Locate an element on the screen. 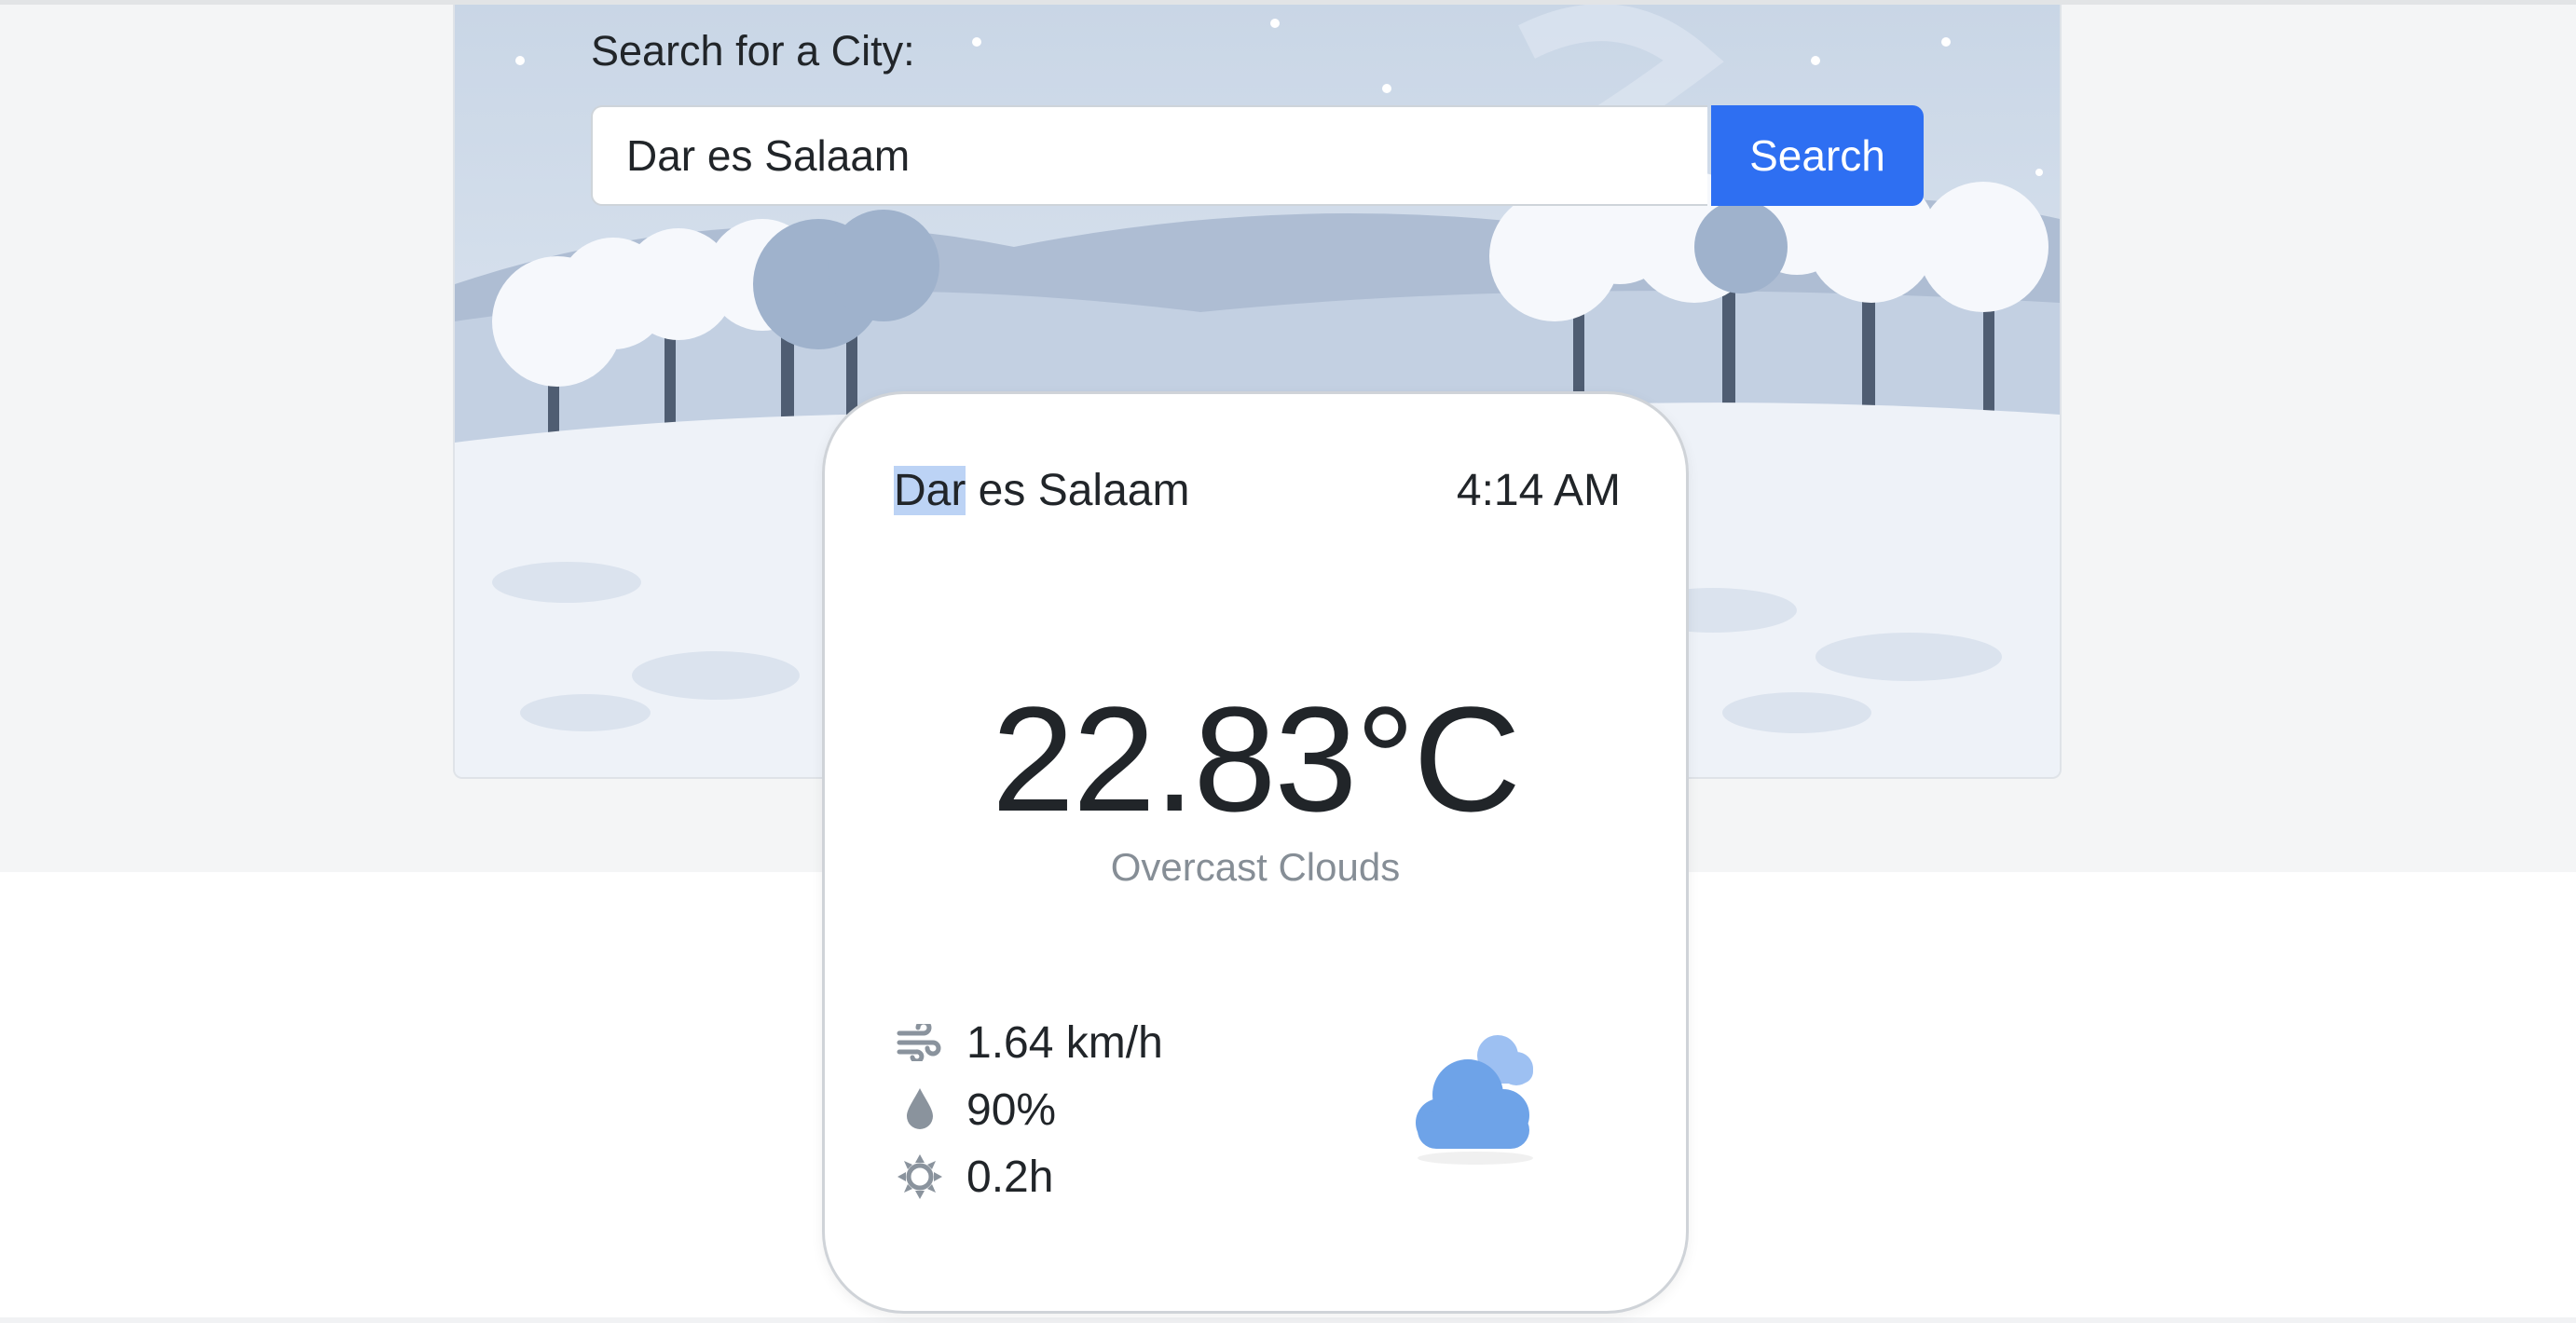 The width and height of the screenshot is (2576, 1323). wind-icon is located at coordinates (920, 1043).